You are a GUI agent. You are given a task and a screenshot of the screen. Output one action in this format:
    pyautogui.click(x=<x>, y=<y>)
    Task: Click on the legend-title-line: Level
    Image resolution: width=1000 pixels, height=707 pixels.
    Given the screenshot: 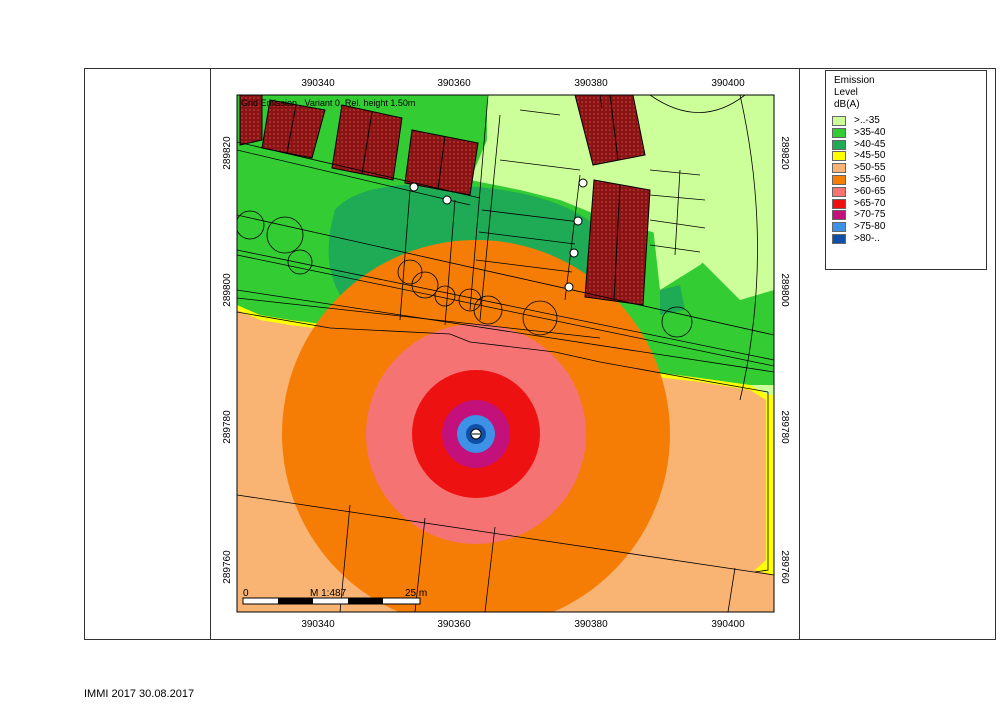 What is the action you would take?
    pyautogui.click(x=846, y=92)
    